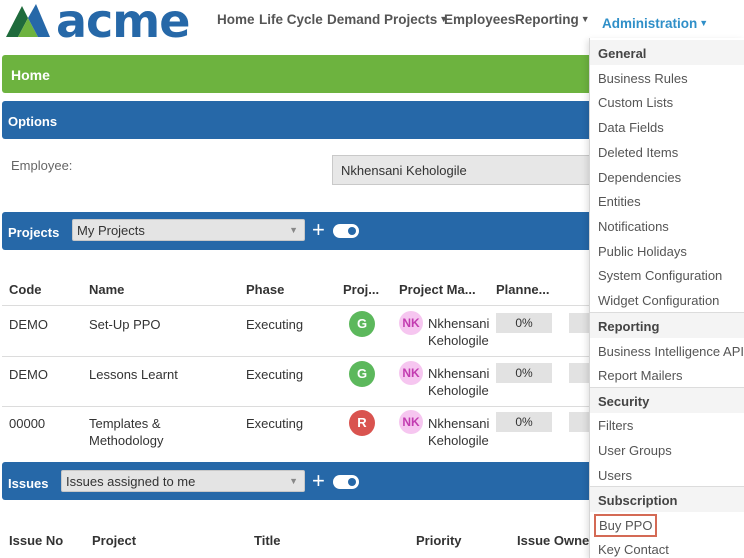 The width and height of the screenshot is (744, 558). I want to click on projects-title: Projects, so click(34, 232).